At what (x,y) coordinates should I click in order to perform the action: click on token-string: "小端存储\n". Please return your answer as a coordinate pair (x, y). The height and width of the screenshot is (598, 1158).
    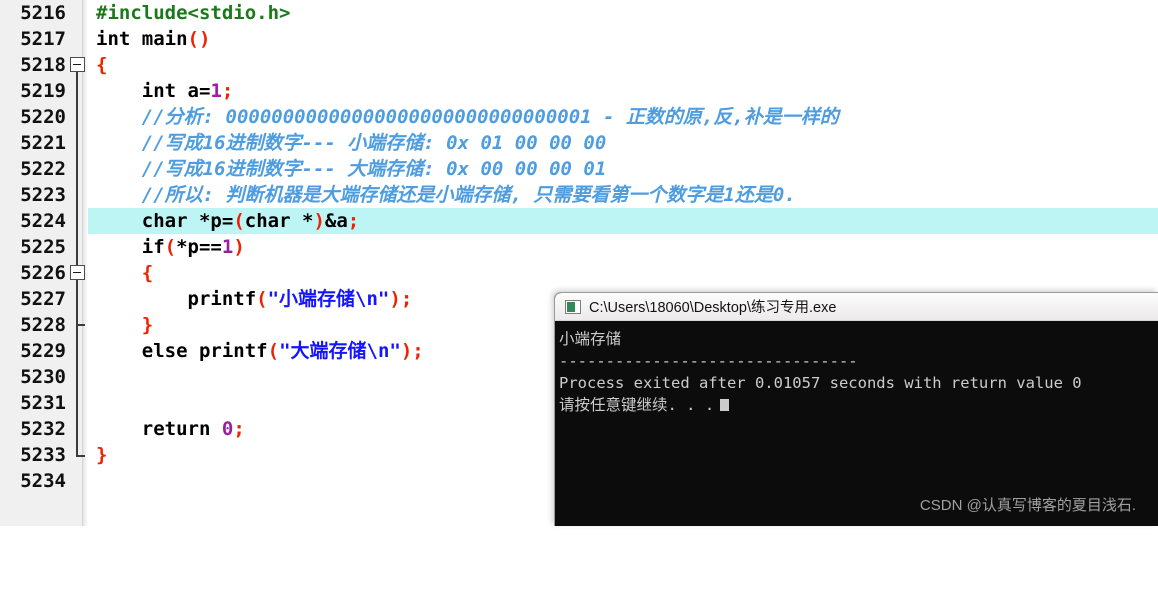
    Looking at the image, I should click on (328, 299).